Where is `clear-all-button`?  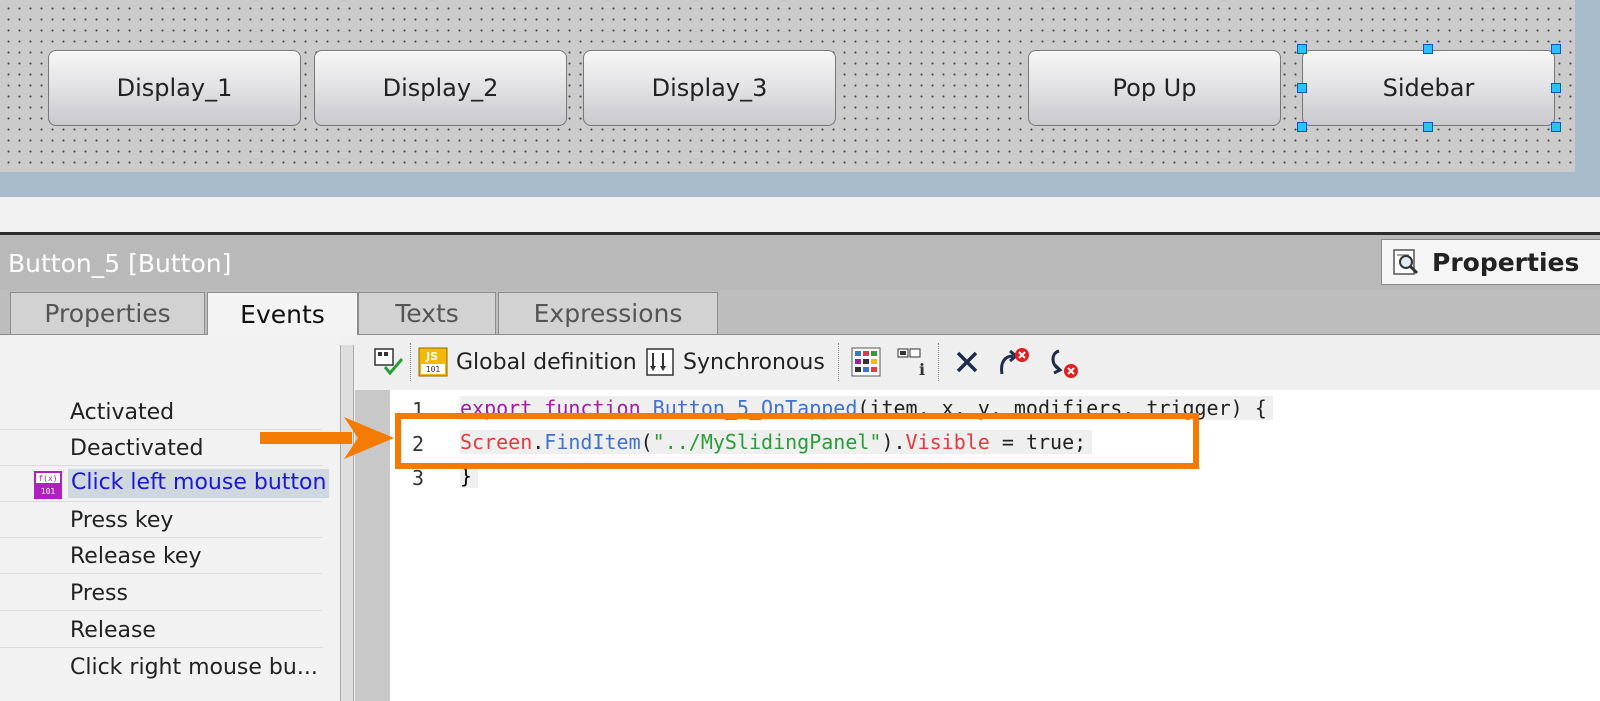
clear-all-button is located at coordinates (1063, 362).